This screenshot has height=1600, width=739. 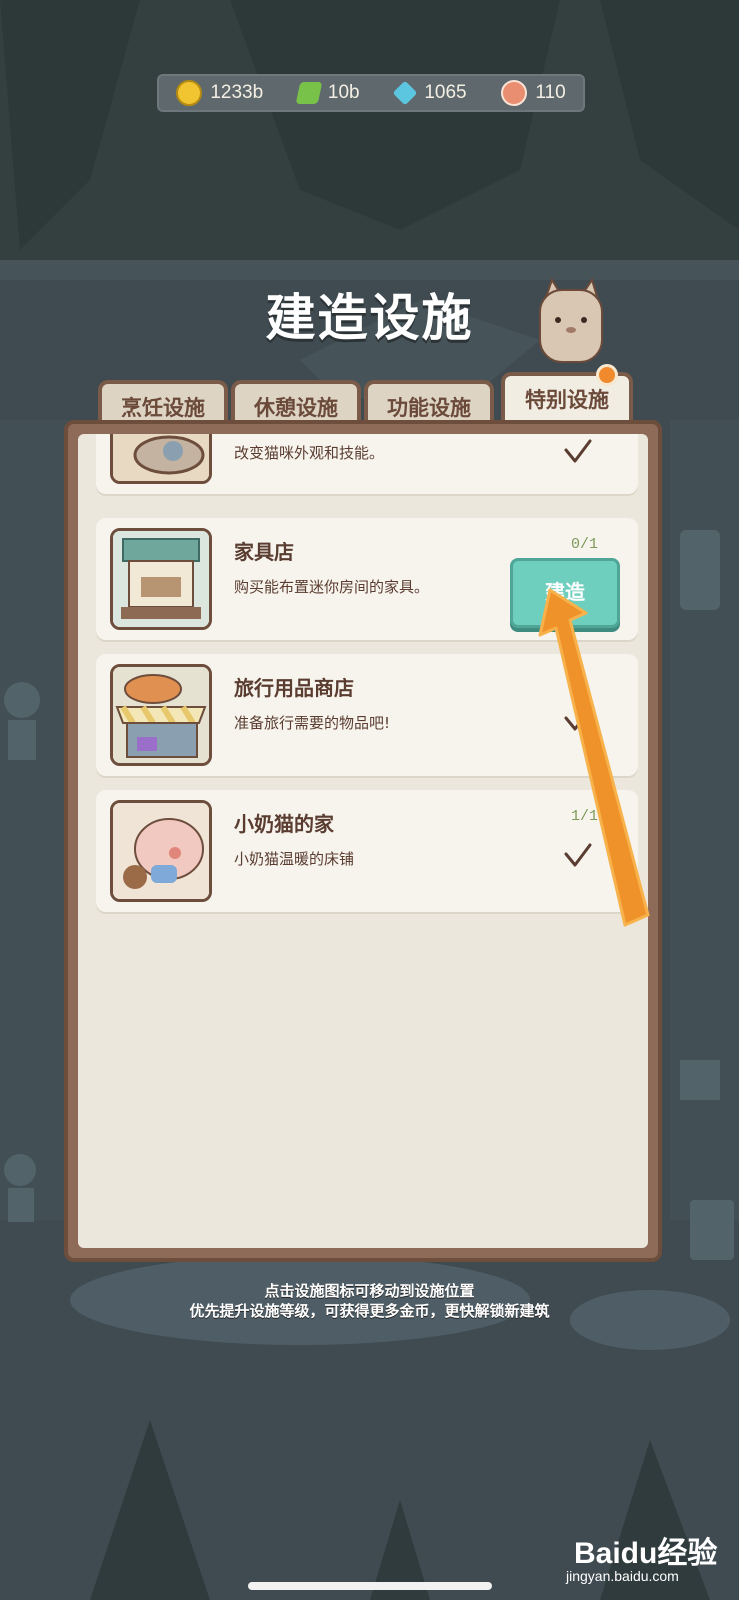 I want to click on hint-line-2: 优先提升设施等级，可获得更多金币，更快解锁新建筑, so click(x=369, y=1311).